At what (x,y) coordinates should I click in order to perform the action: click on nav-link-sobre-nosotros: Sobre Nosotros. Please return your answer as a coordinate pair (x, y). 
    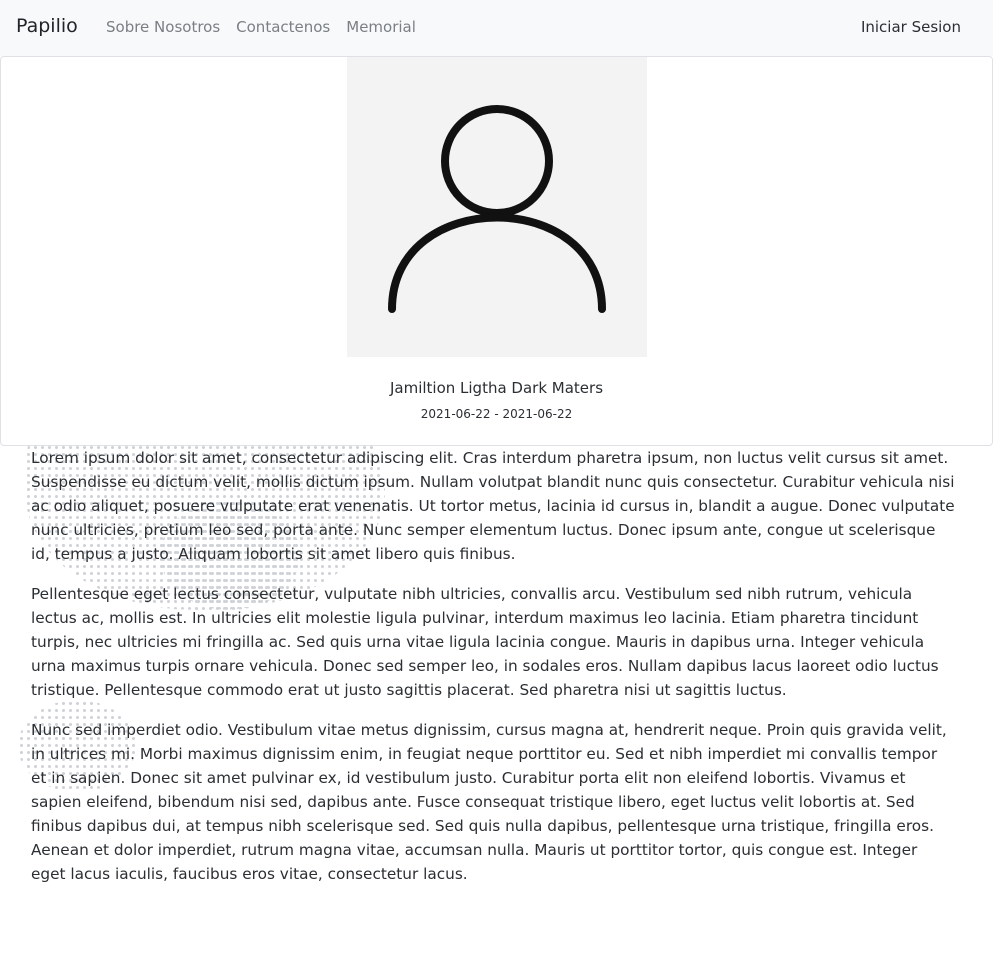
    Looking at the image, I should click on (163, 27).